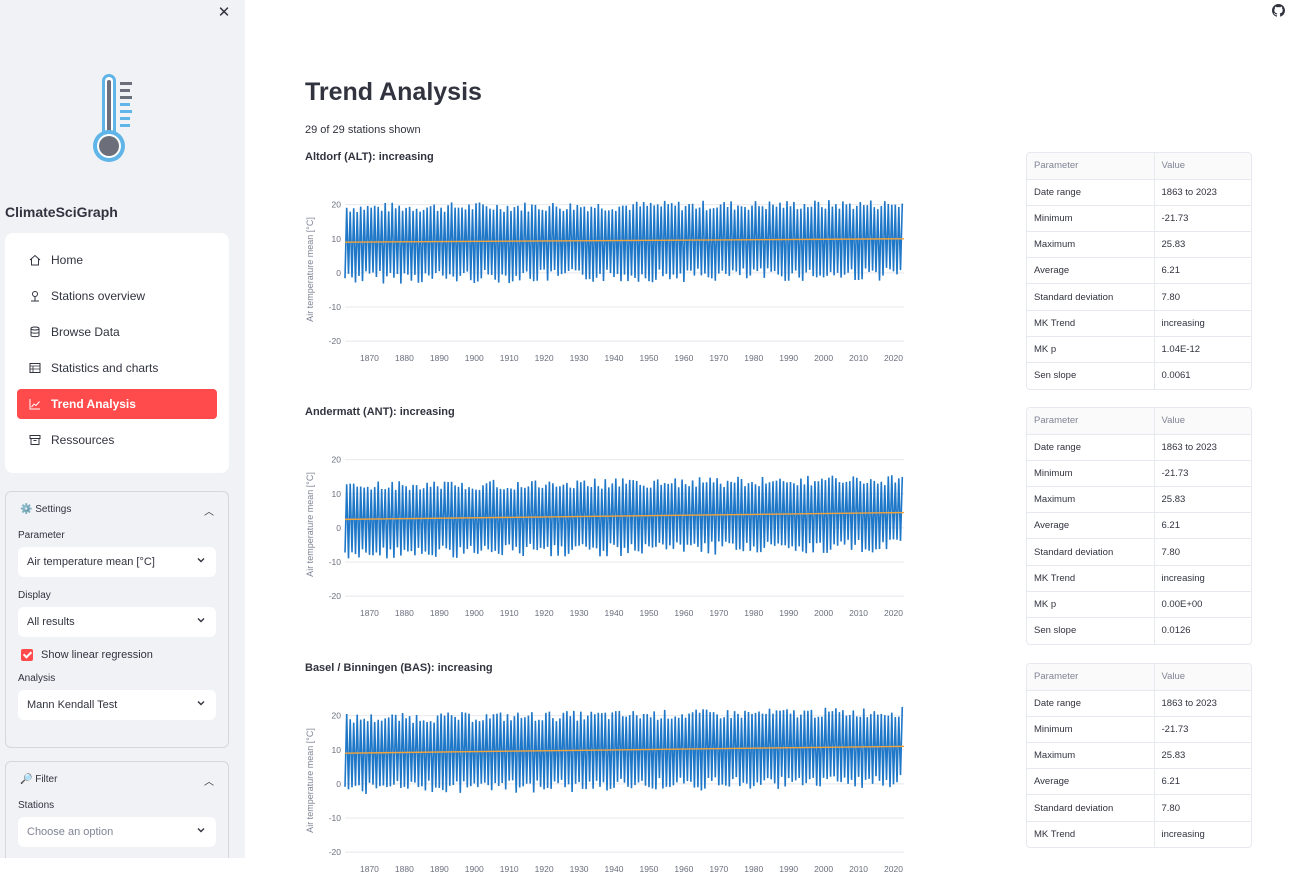  Describe the element at coordinates (37, 678) in the screenshot. I see `analysis-label: Analysis` at that location.